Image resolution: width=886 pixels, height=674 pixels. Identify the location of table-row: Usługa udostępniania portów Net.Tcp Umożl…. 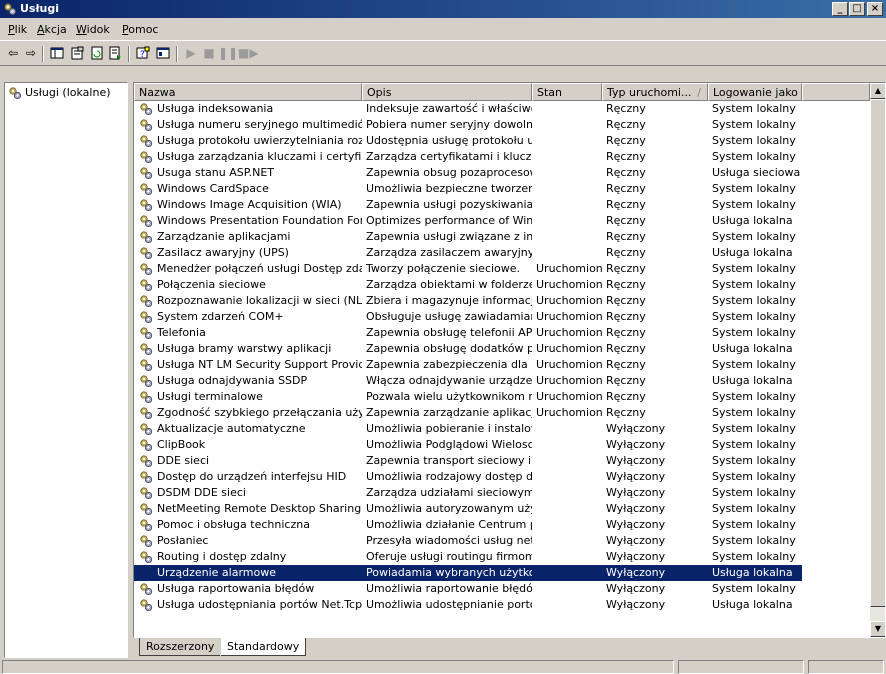
(502, 605).